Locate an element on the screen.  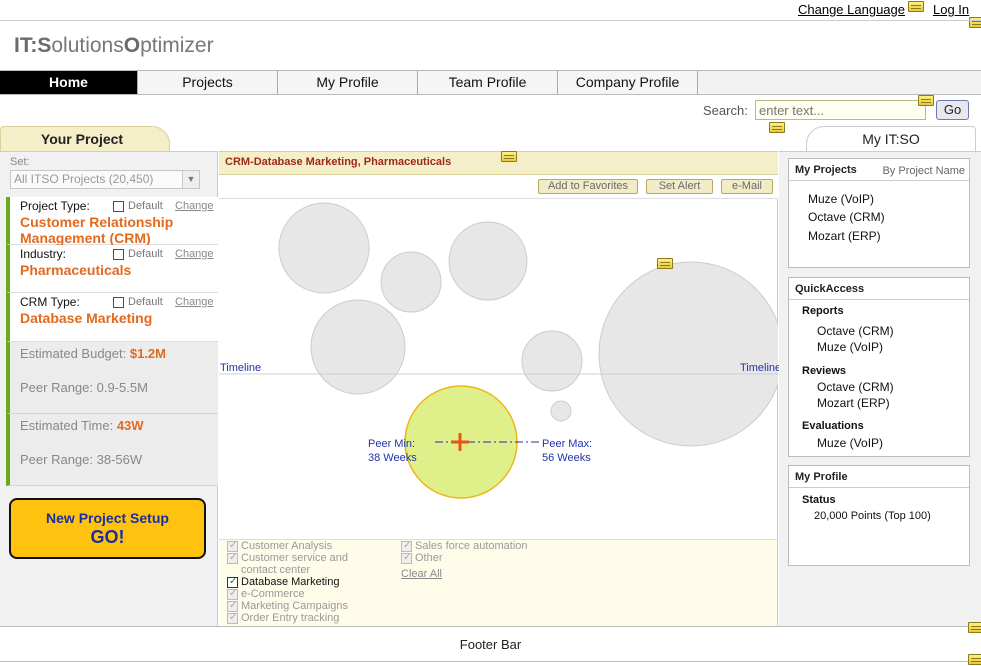
review-link: Mozart (ERP) is located at coordinates (853, 403).